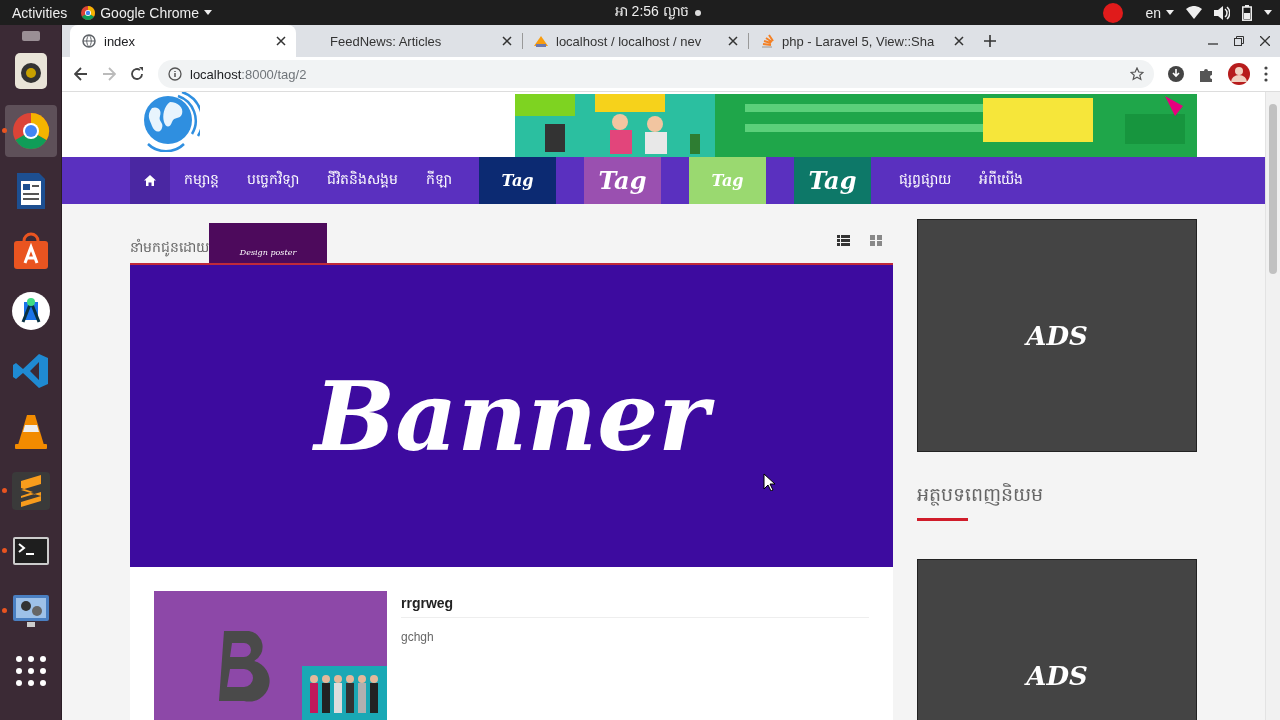  I want to click on dock-item, so click(30, 131).